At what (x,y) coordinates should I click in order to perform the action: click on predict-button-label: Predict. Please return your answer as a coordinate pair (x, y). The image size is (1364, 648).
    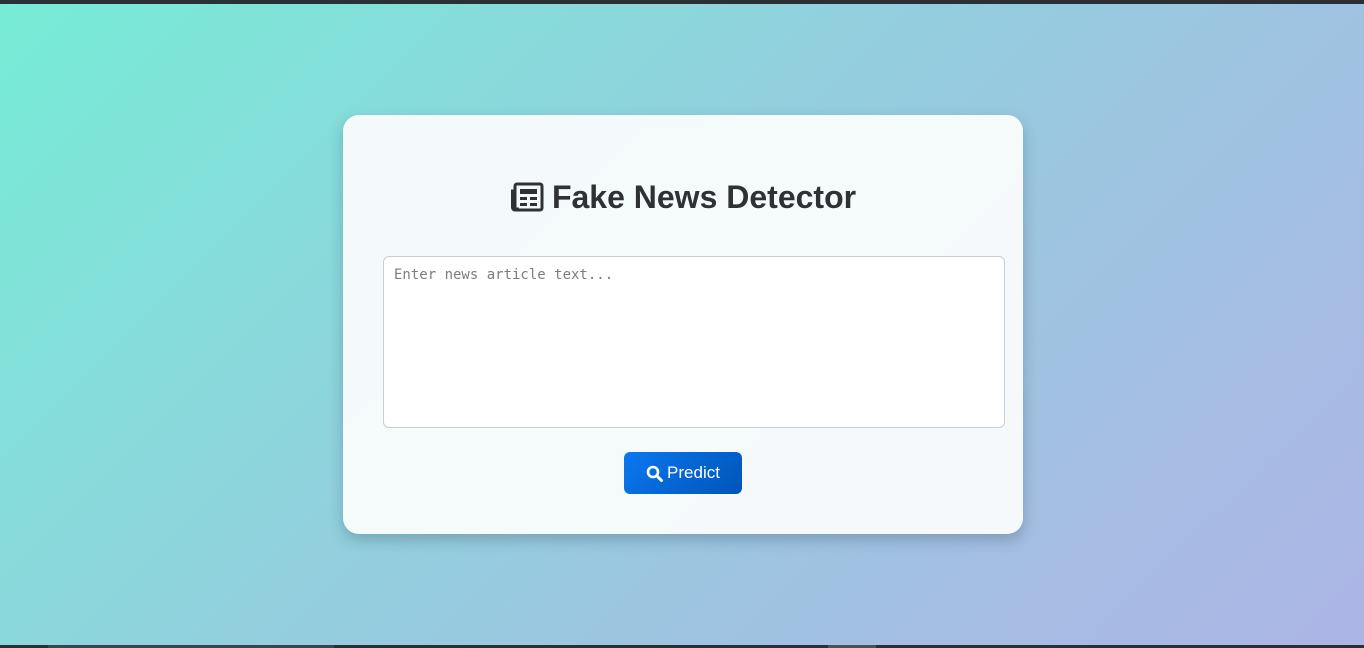
    Looking at the image, I should click on (693, 472).